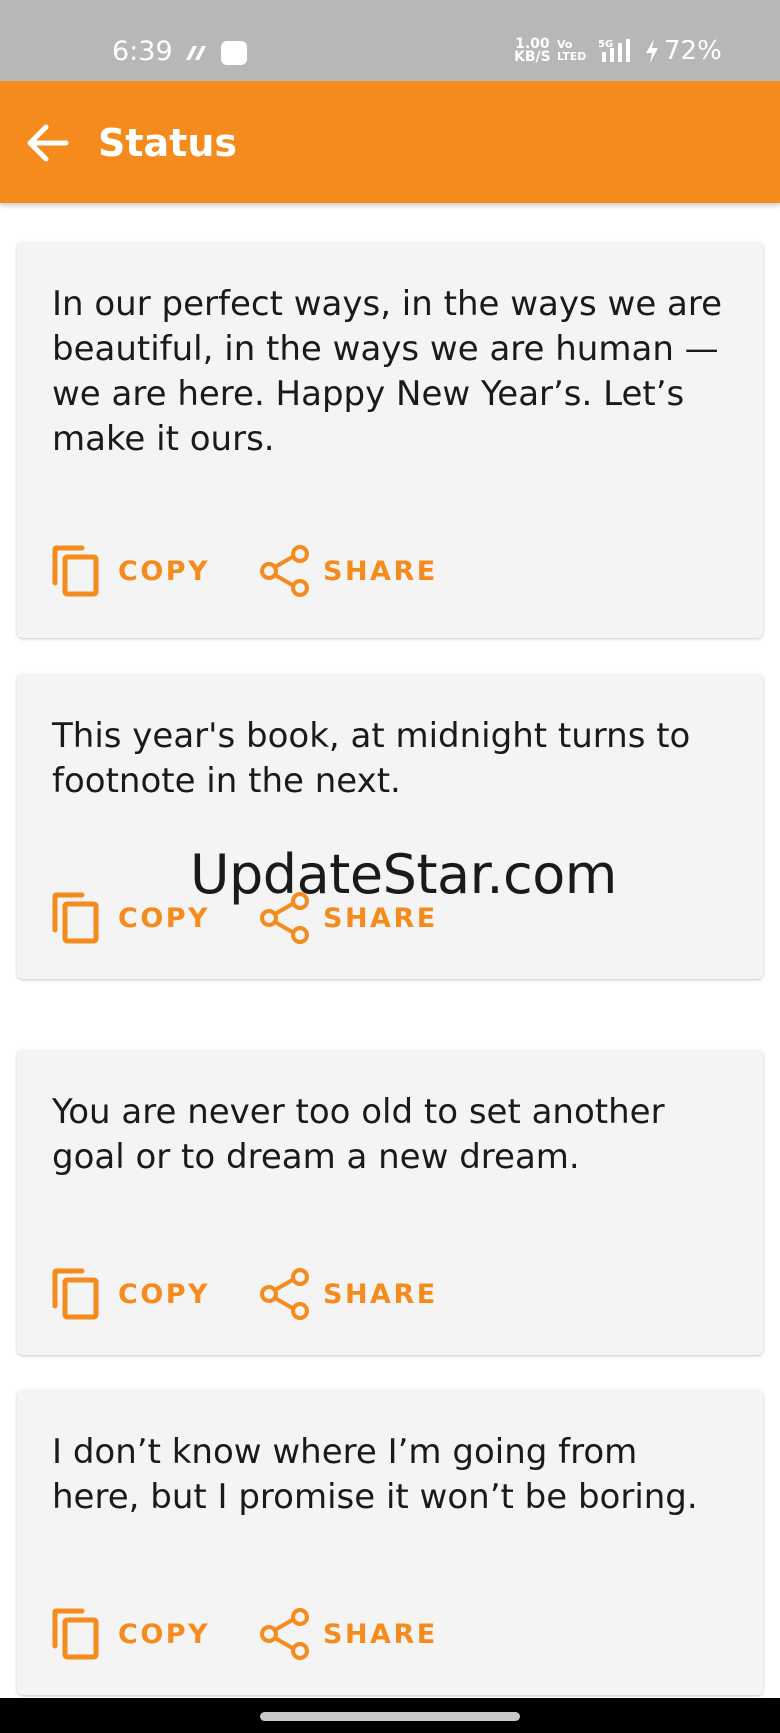 This screenshot has width=780, height=1733. What do you see at coordinates (614, 50) in the screenshot?
I see `signal-icon: 5G` at bounding box center [614, 50].